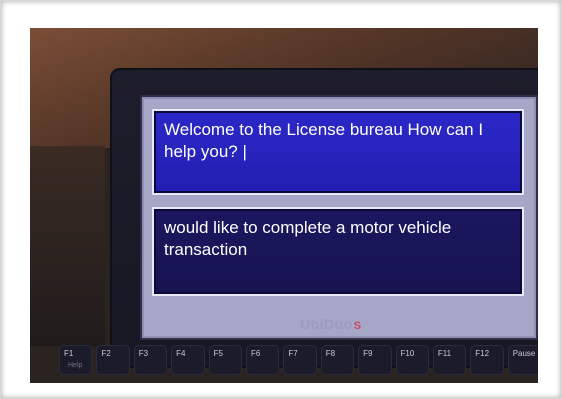 The width and height of the screenshot is (562, 399). What do you see at coordinates (150, 360) in the screenshot?
I see `fkey-f3: F3` at bounding box center [150, 360].